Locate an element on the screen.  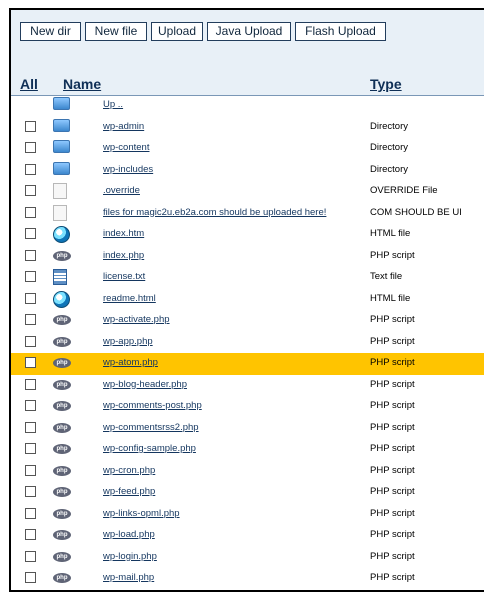
file-type: HTML file is located at coordinates (390, 233).